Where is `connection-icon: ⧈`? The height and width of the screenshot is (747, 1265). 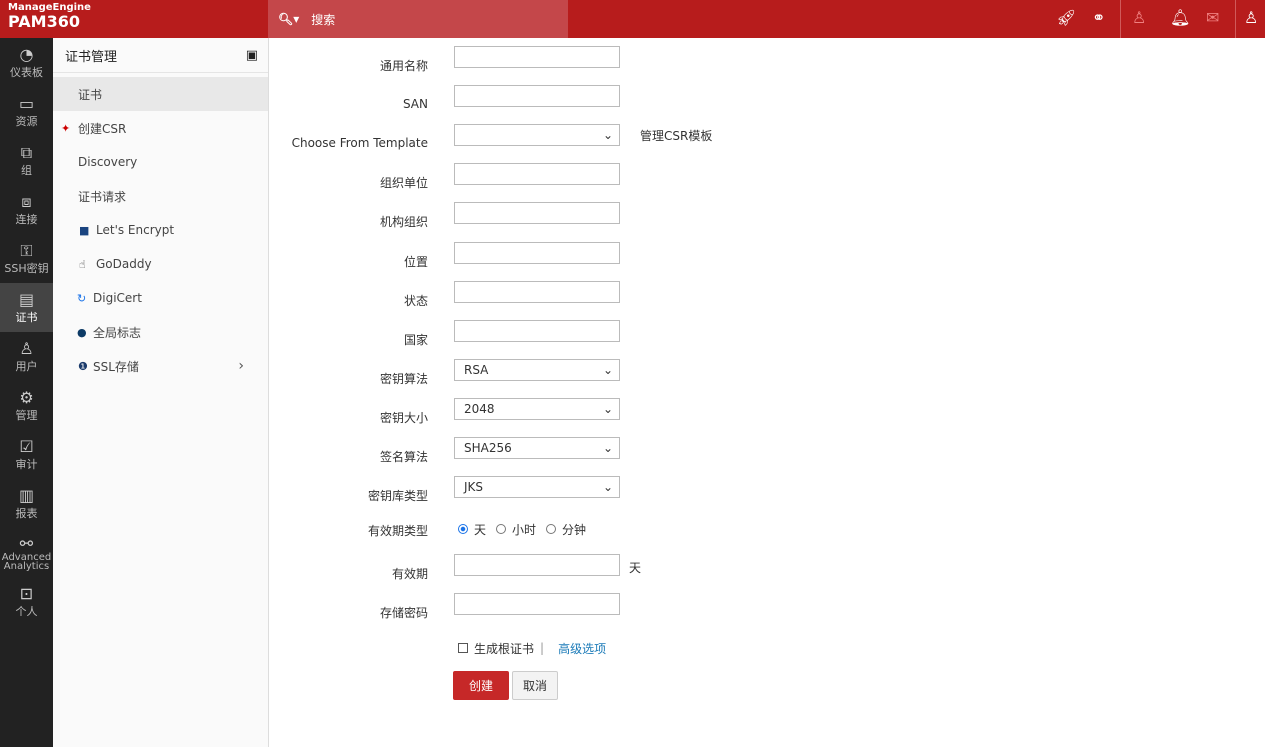 connection-icon: ⧈ is located at coordinates (26, 201).